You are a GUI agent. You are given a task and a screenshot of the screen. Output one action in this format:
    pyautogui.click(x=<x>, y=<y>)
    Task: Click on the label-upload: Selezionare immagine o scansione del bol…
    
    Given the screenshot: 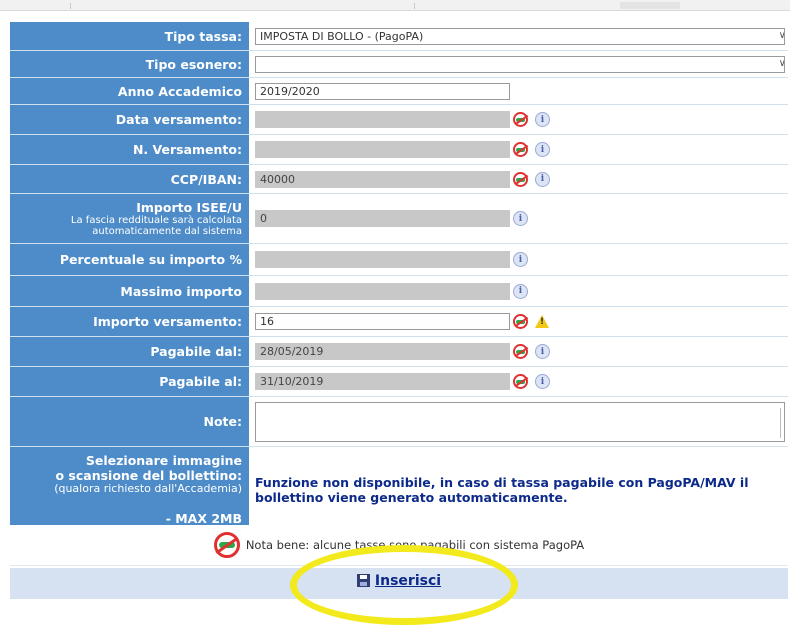 What is the action you would take?
    pyautogui.click(x=130, y=489)
    